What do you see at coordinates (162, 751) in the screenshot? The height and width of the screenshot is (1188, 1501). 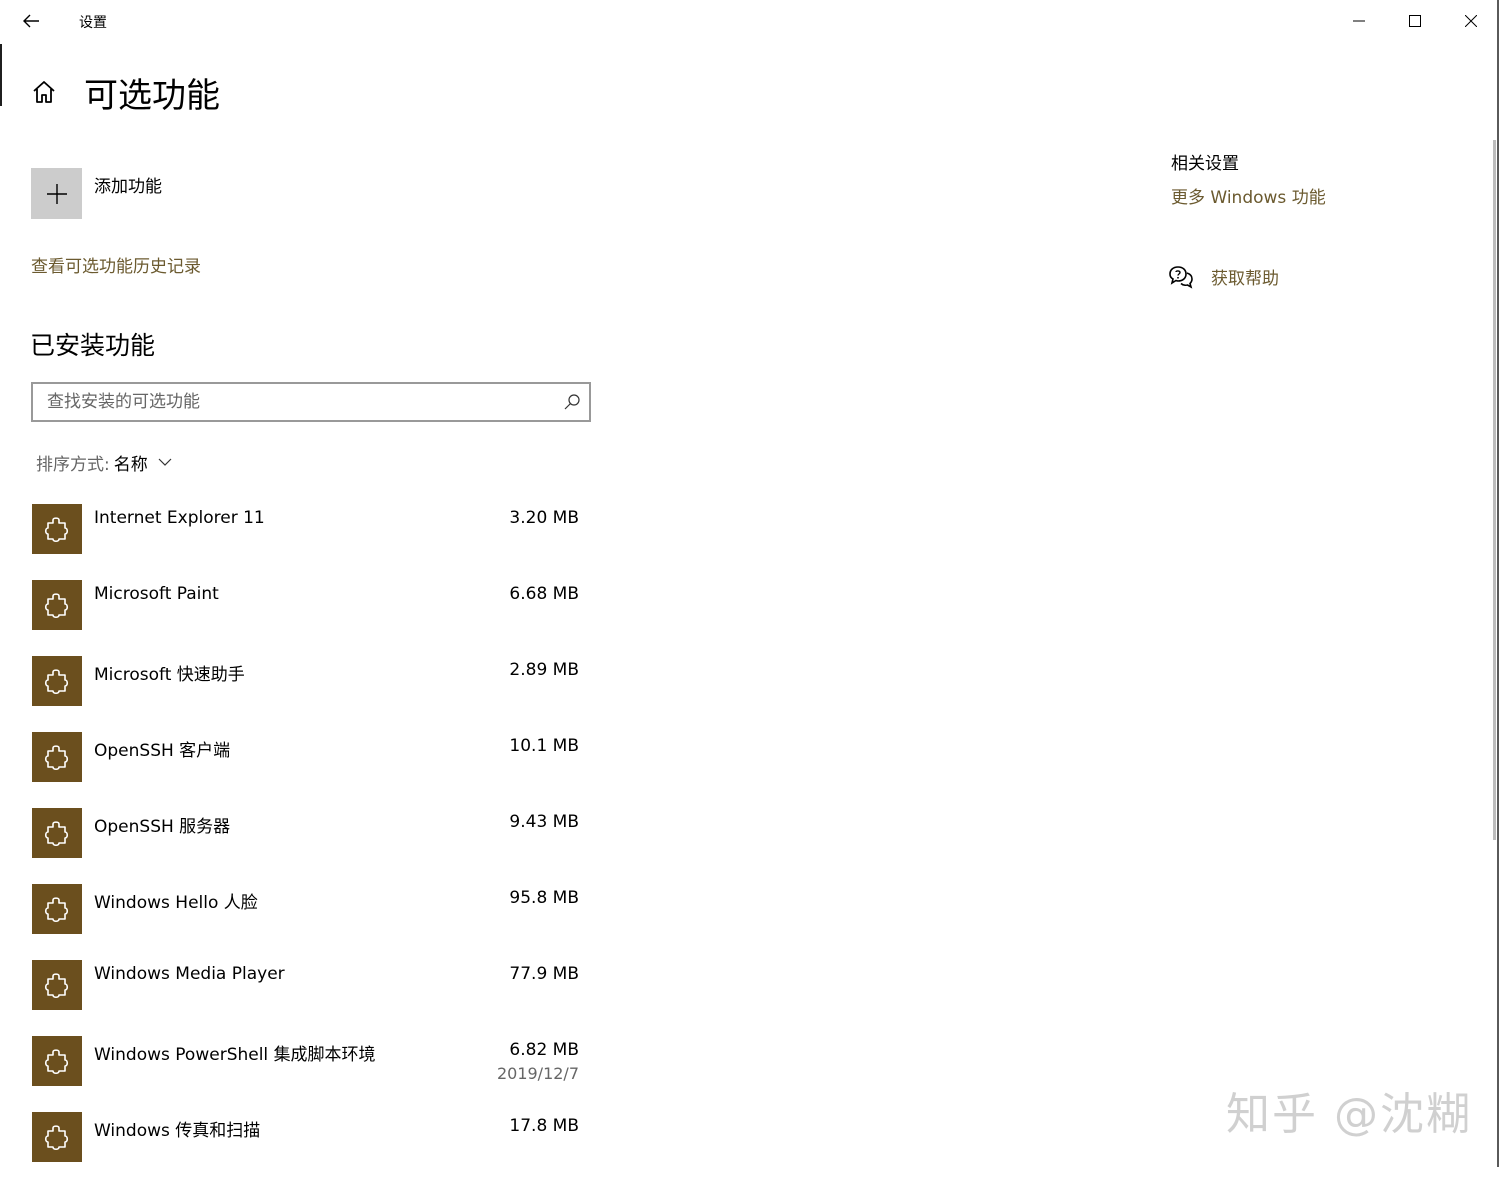 I see `feature-name: OpenSSH 客户端` at bounding box center [162, 751].